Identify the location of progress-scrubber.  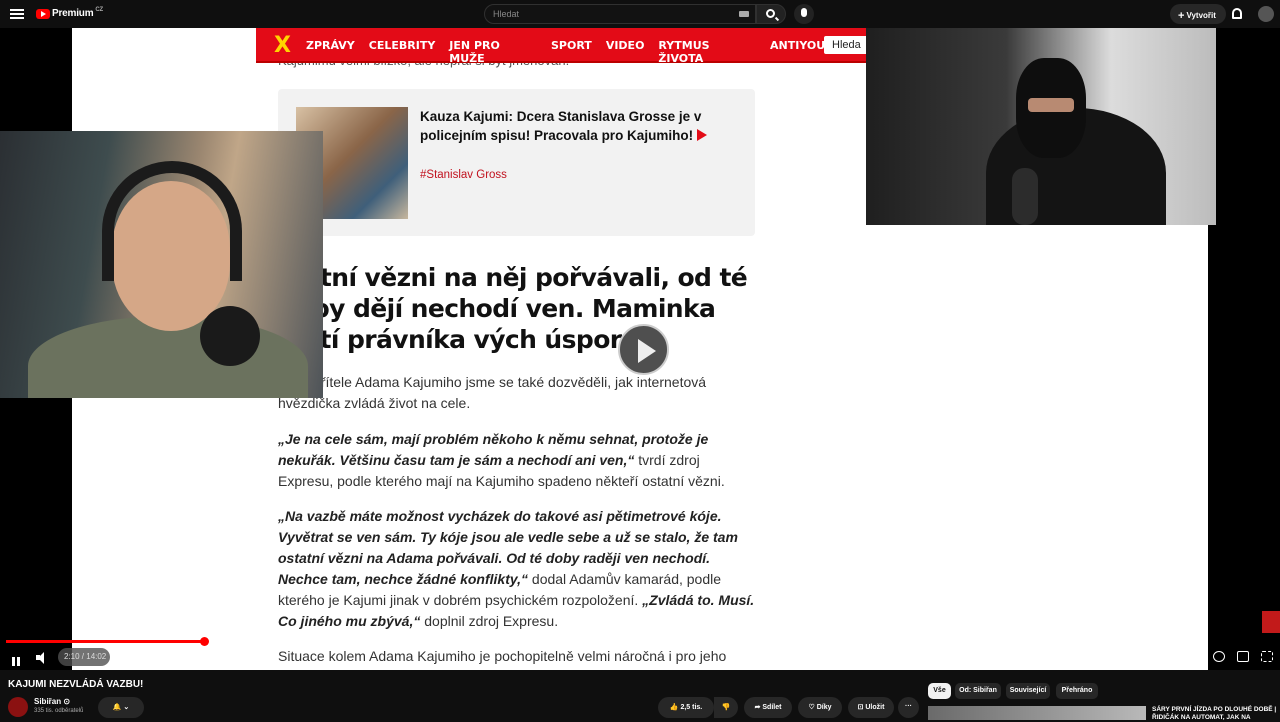
(204, 641).